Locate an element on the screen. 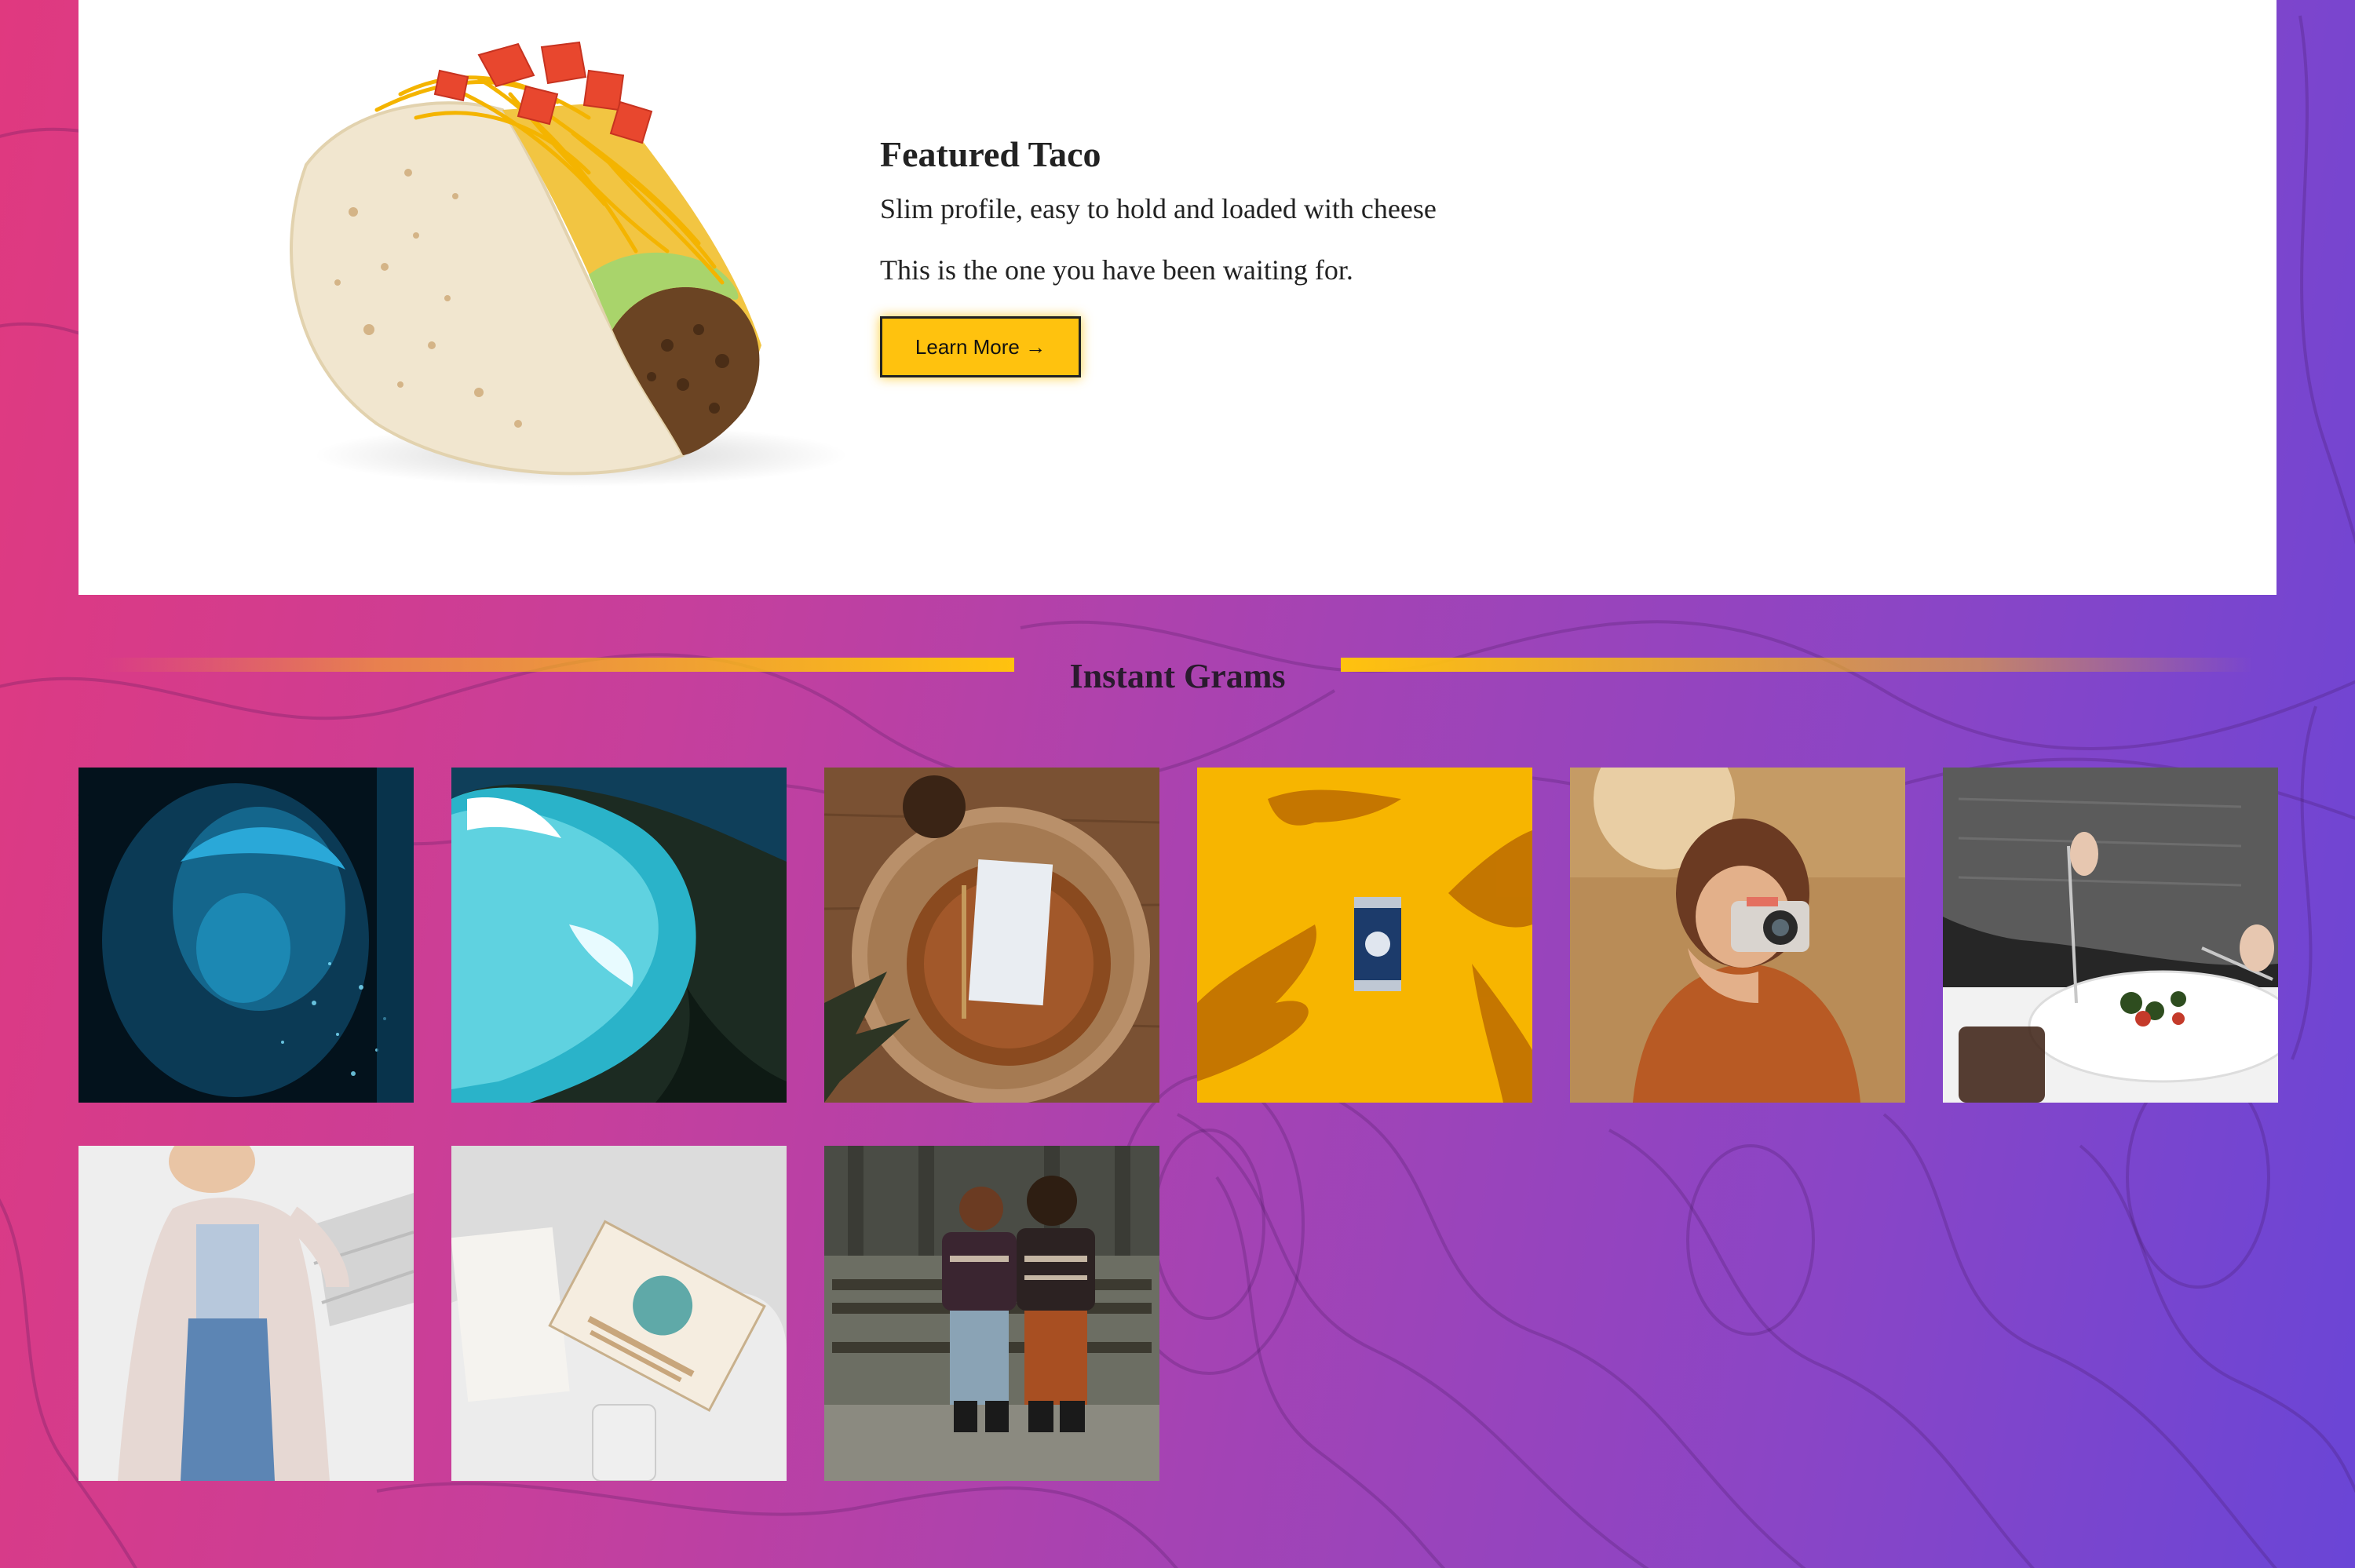 The width and height of the screenshot is (2355, 1568). product-boxes-photo is located at coordinates (619, 1313).